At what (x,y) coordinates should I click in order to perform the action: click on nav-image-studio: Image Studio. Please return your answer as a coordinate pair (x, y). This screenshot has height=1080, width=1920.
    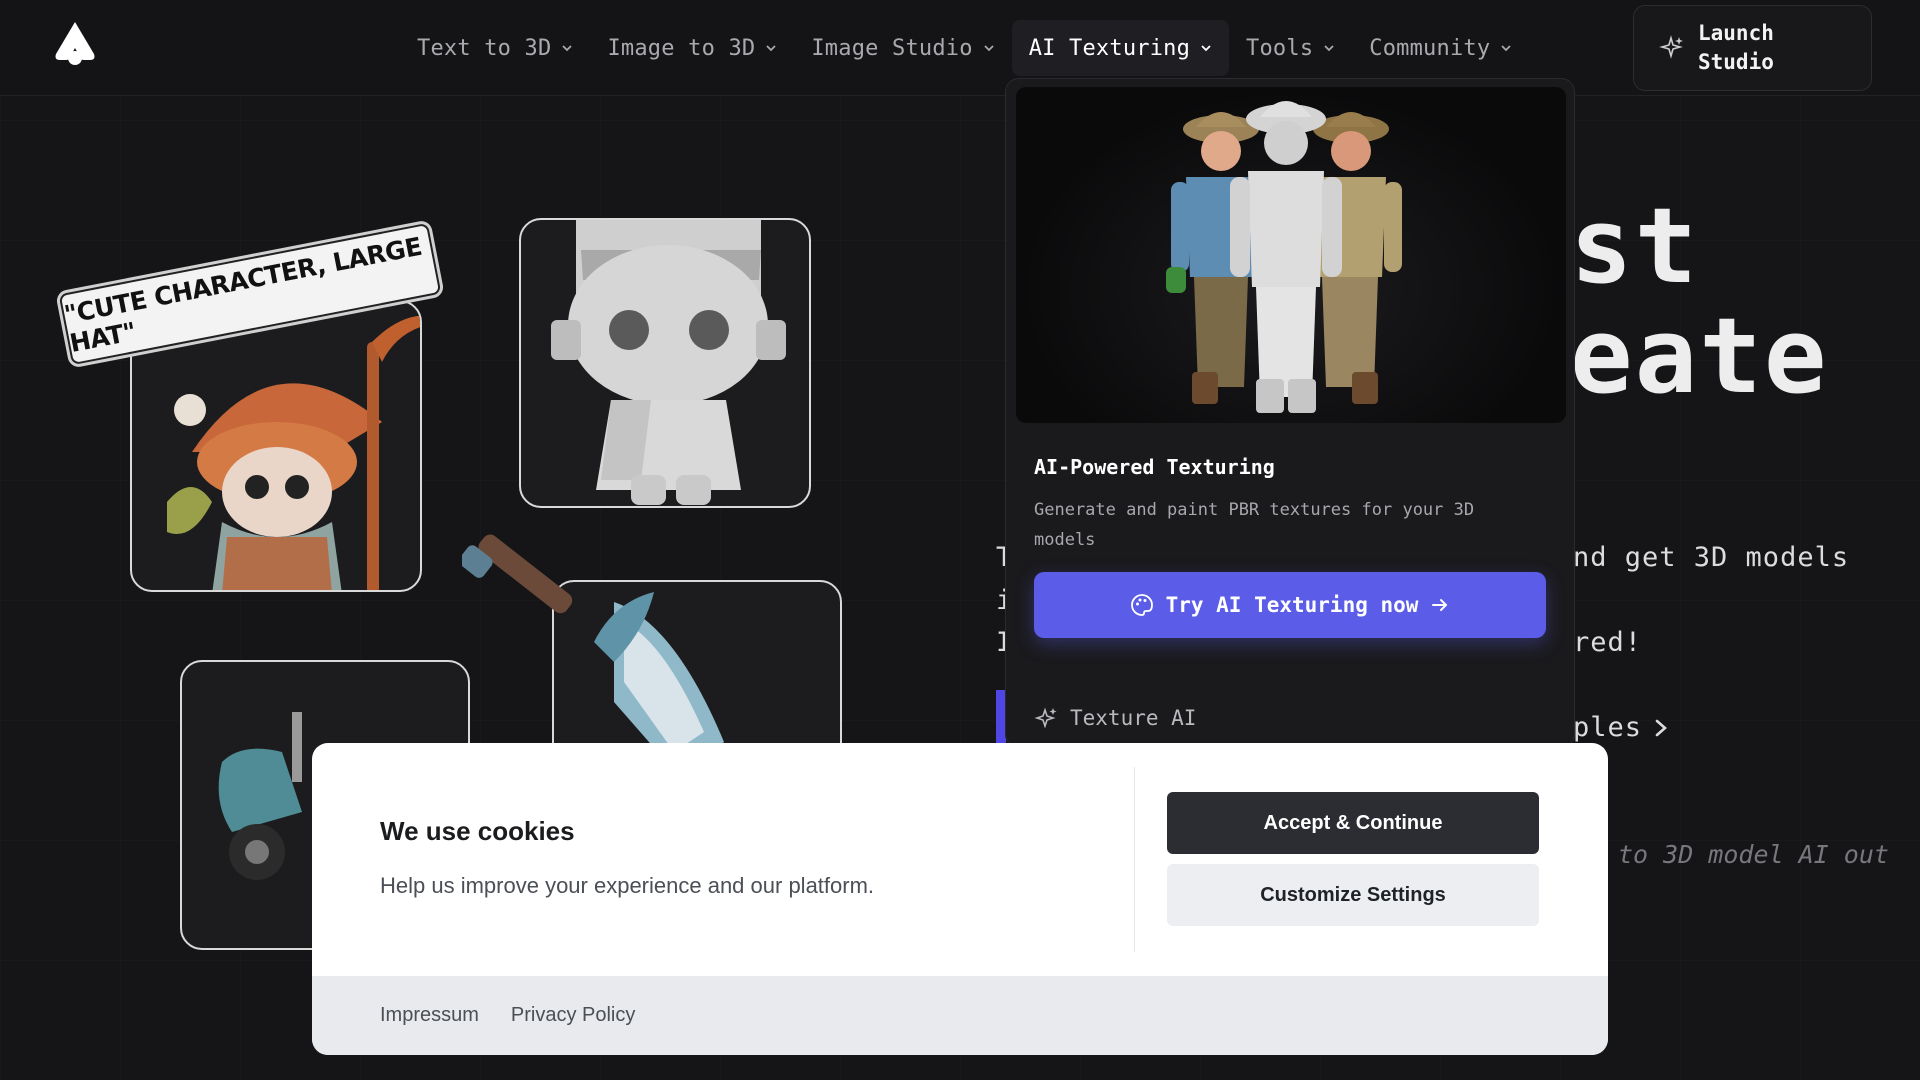
    Looking at the image, I should click on (902, 48).